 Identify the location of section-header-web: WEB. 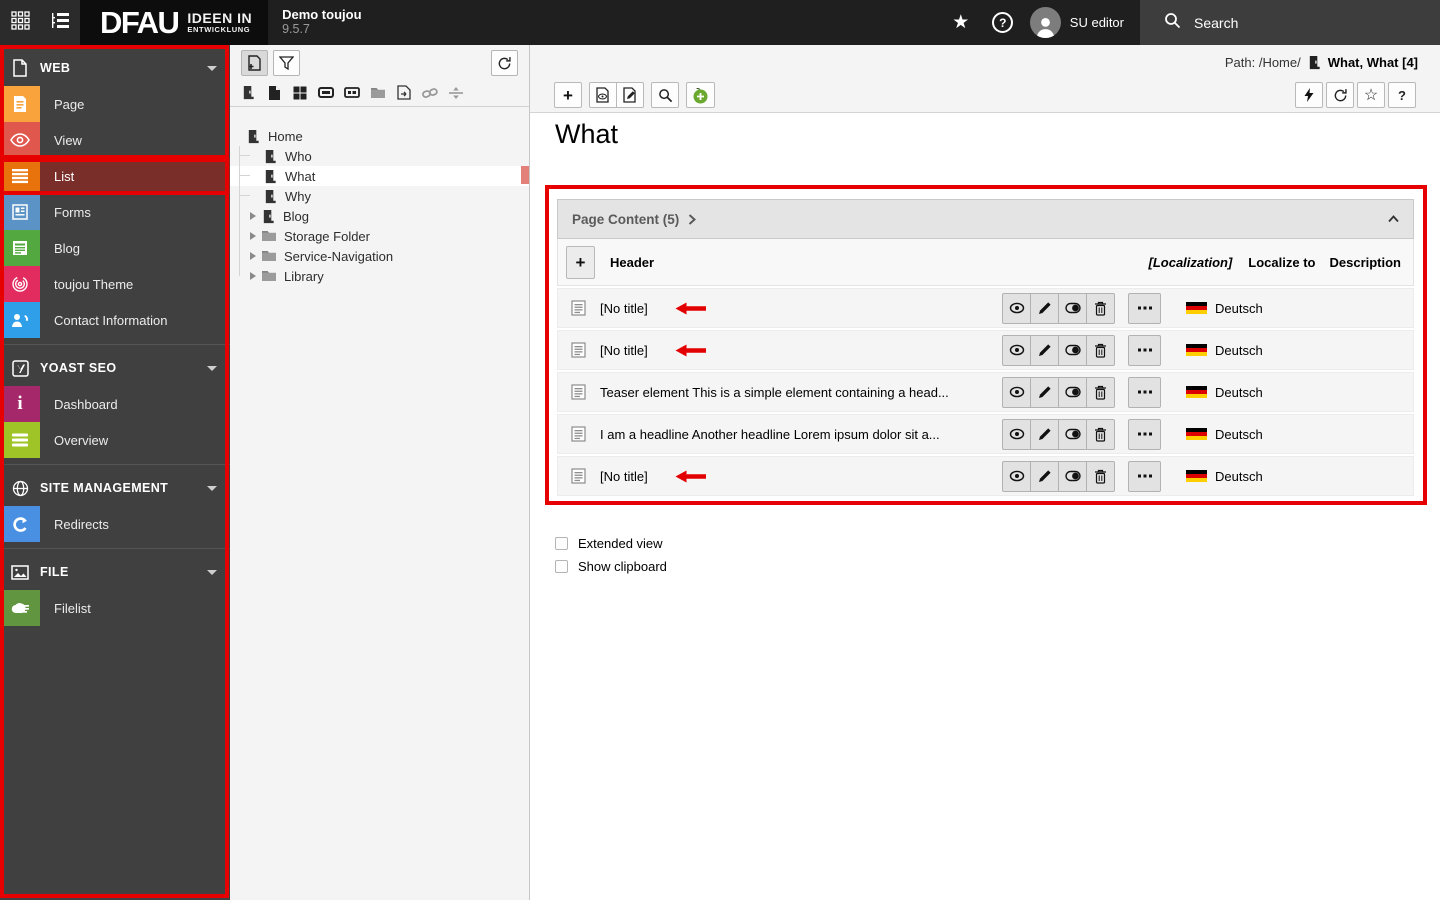
(115, 68).